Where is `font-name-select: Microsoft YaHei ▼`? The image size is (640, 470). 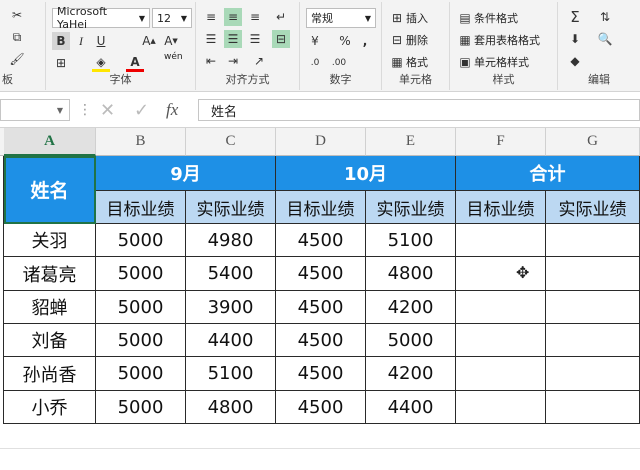 font-name-select: Microsoft YaHei ▼ is located at coordinates (101, 18).